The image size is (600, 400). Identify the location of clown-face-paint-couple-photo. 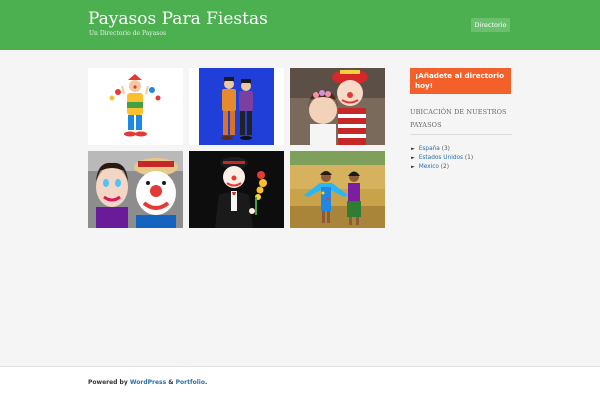
(135, 189).